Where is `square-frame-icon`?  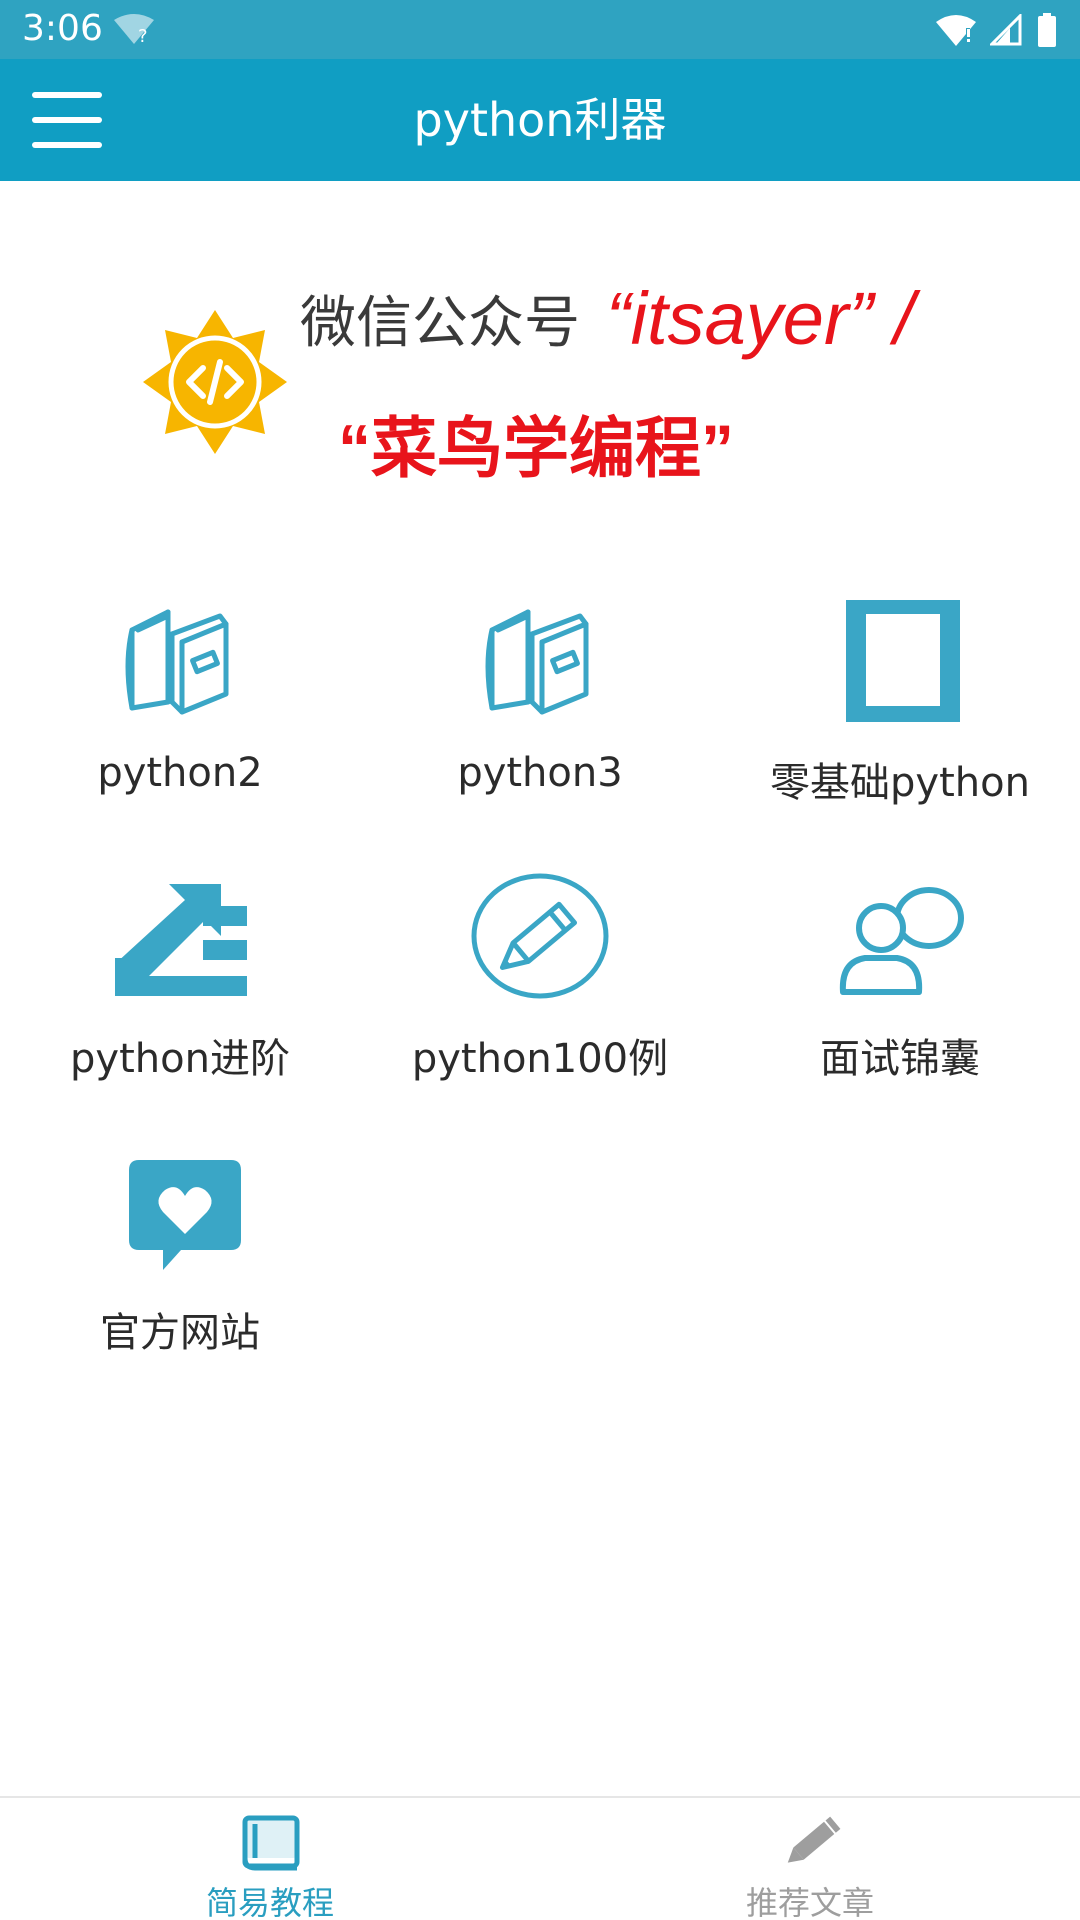 square-frame-icon is located at coordinates (903, 661).